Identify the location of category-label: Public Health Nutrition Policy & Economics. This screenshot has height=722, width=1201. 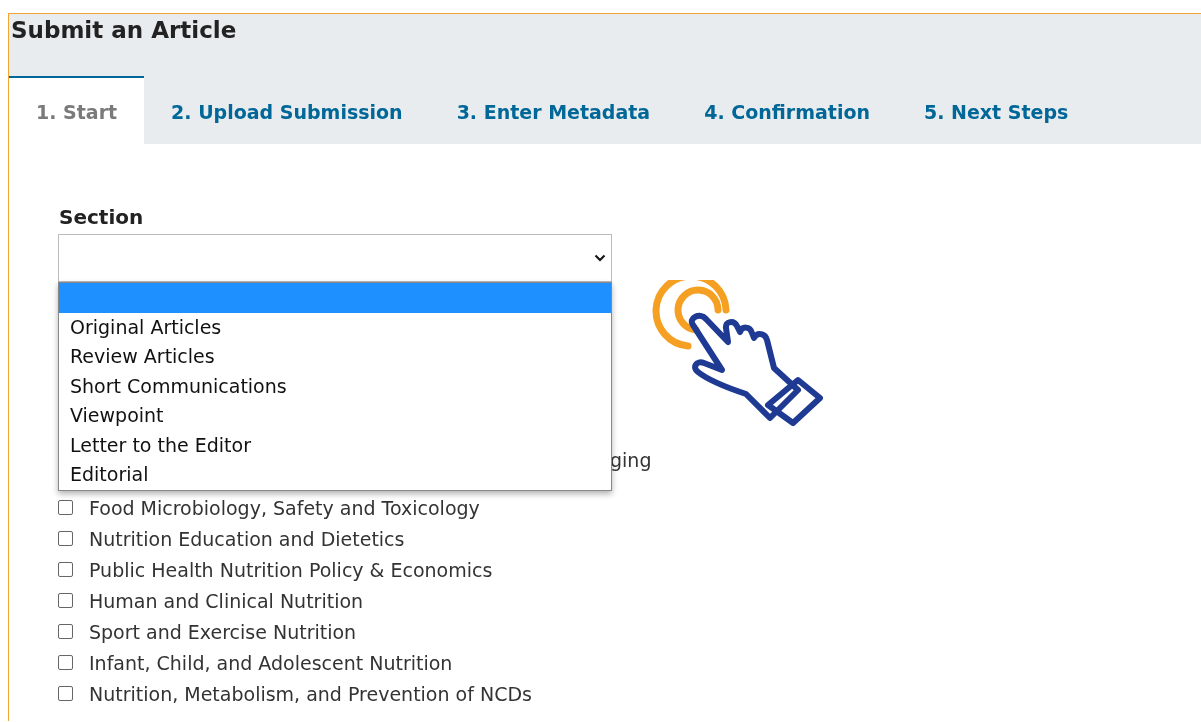
(291, 569).